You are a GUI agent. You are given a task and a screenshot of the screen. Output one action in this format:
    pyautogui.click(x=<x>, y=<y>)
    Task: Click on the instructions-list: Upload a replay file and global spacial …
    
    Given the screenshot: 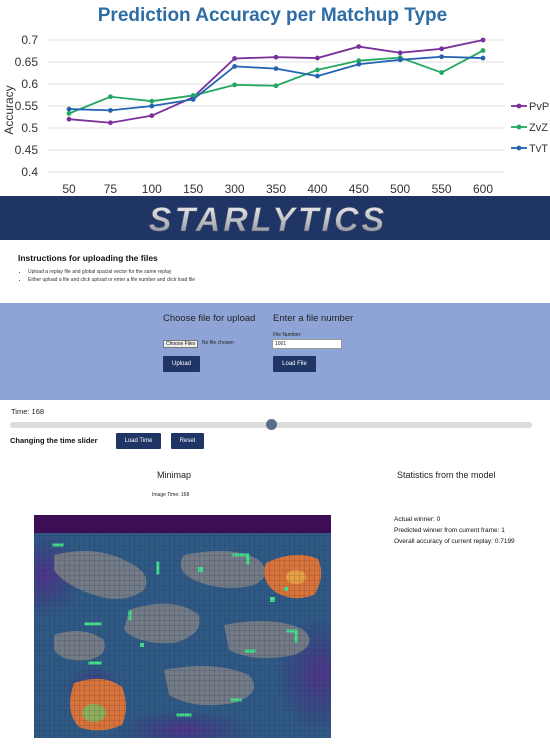 What is the action you would take?
    pyautogui.click(x=278, y=276)
    